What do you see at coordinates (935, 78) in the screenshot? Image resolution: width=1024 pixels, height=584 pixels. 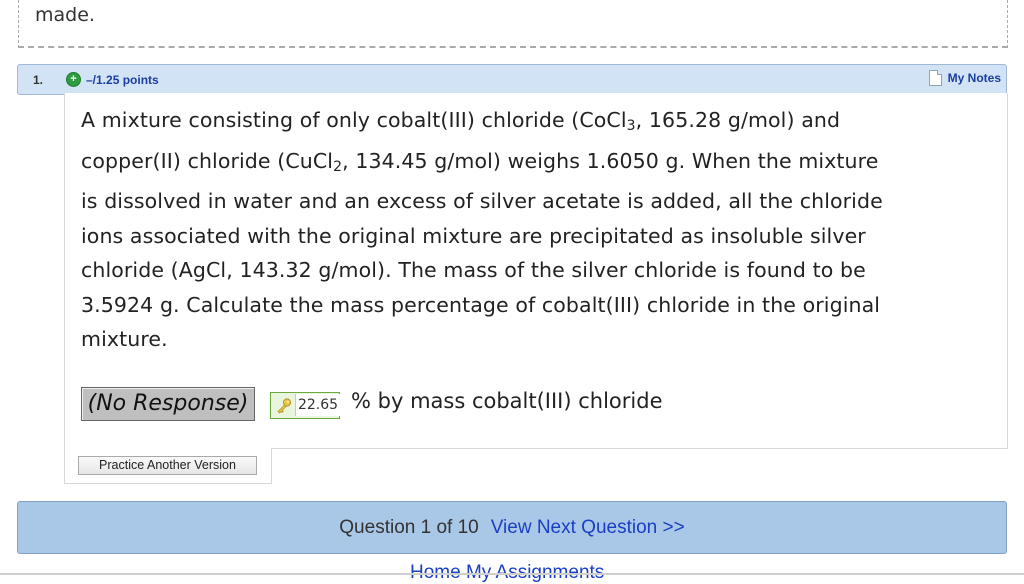 I see `notes-doc-icon` at bounding box center [935, 78].